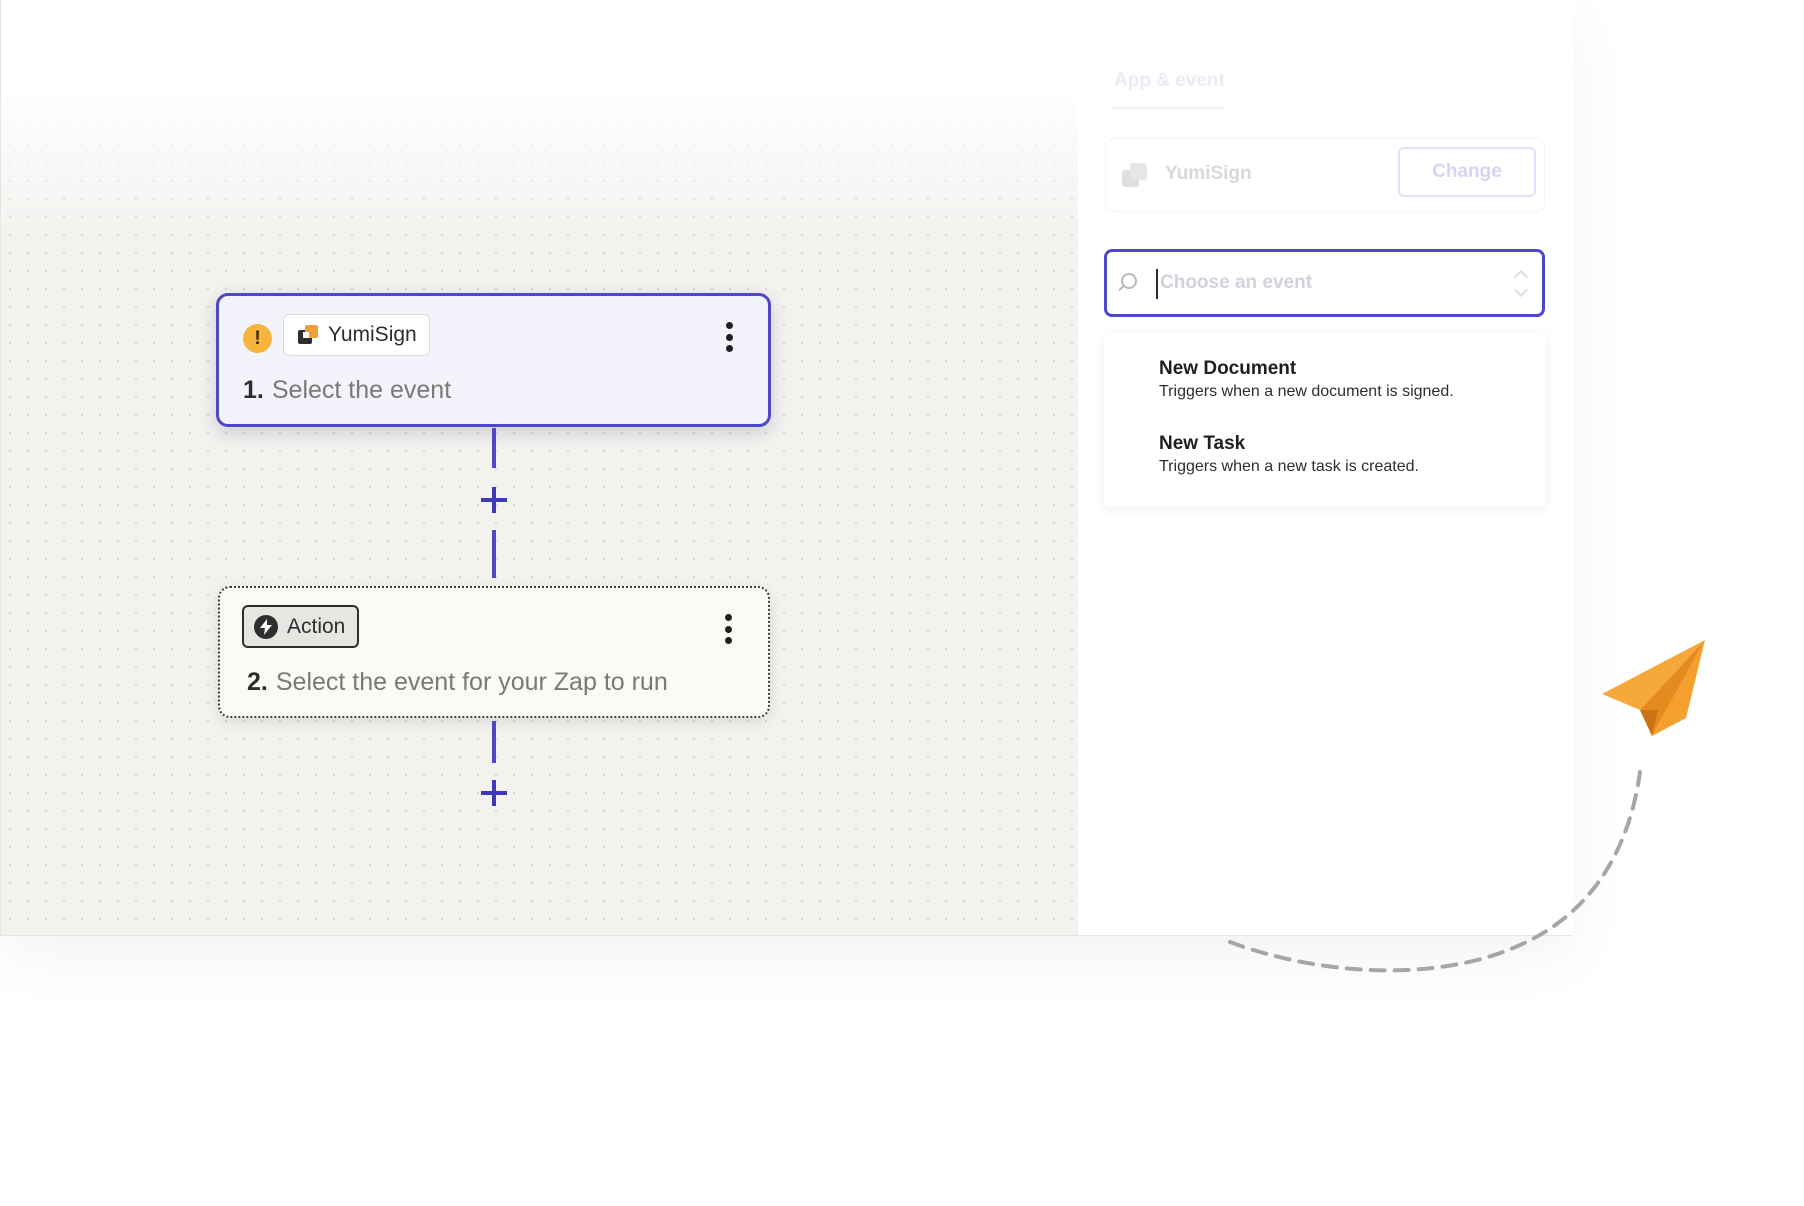 The image size is (1804, 1206). I want to click on dashed-trail, so click(1435, 871).